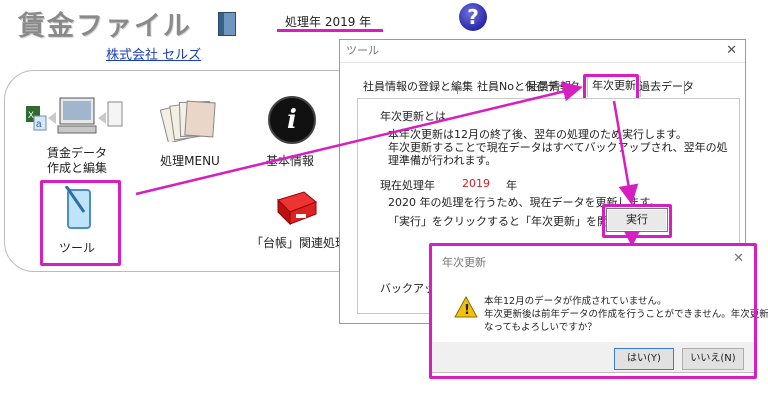  What do you see at coordinates (76, 168) in the screenshot?
I see `wage-data-label-line2: 作成と編集` at bounding box center [76, 168].